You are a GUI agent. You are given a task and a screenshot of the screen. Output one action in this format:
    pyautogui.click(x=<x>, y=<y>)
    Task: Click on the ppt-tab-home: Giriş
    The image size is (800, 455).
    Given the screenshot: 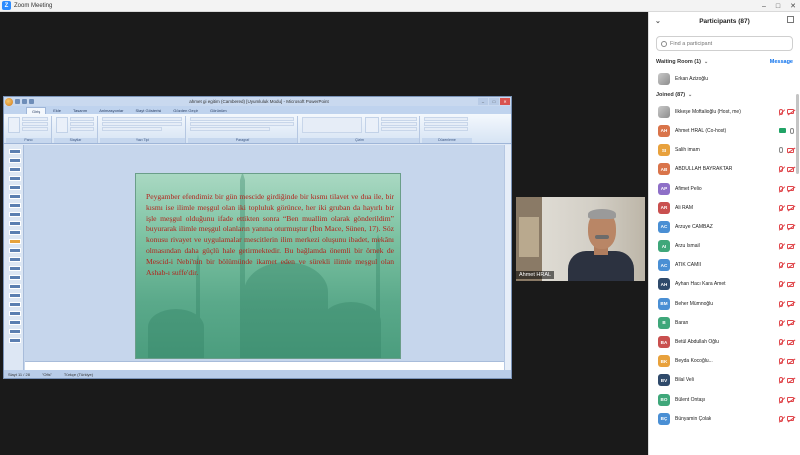 What is the action you would take?
    pyautogui.click(x=36, y=110)
    